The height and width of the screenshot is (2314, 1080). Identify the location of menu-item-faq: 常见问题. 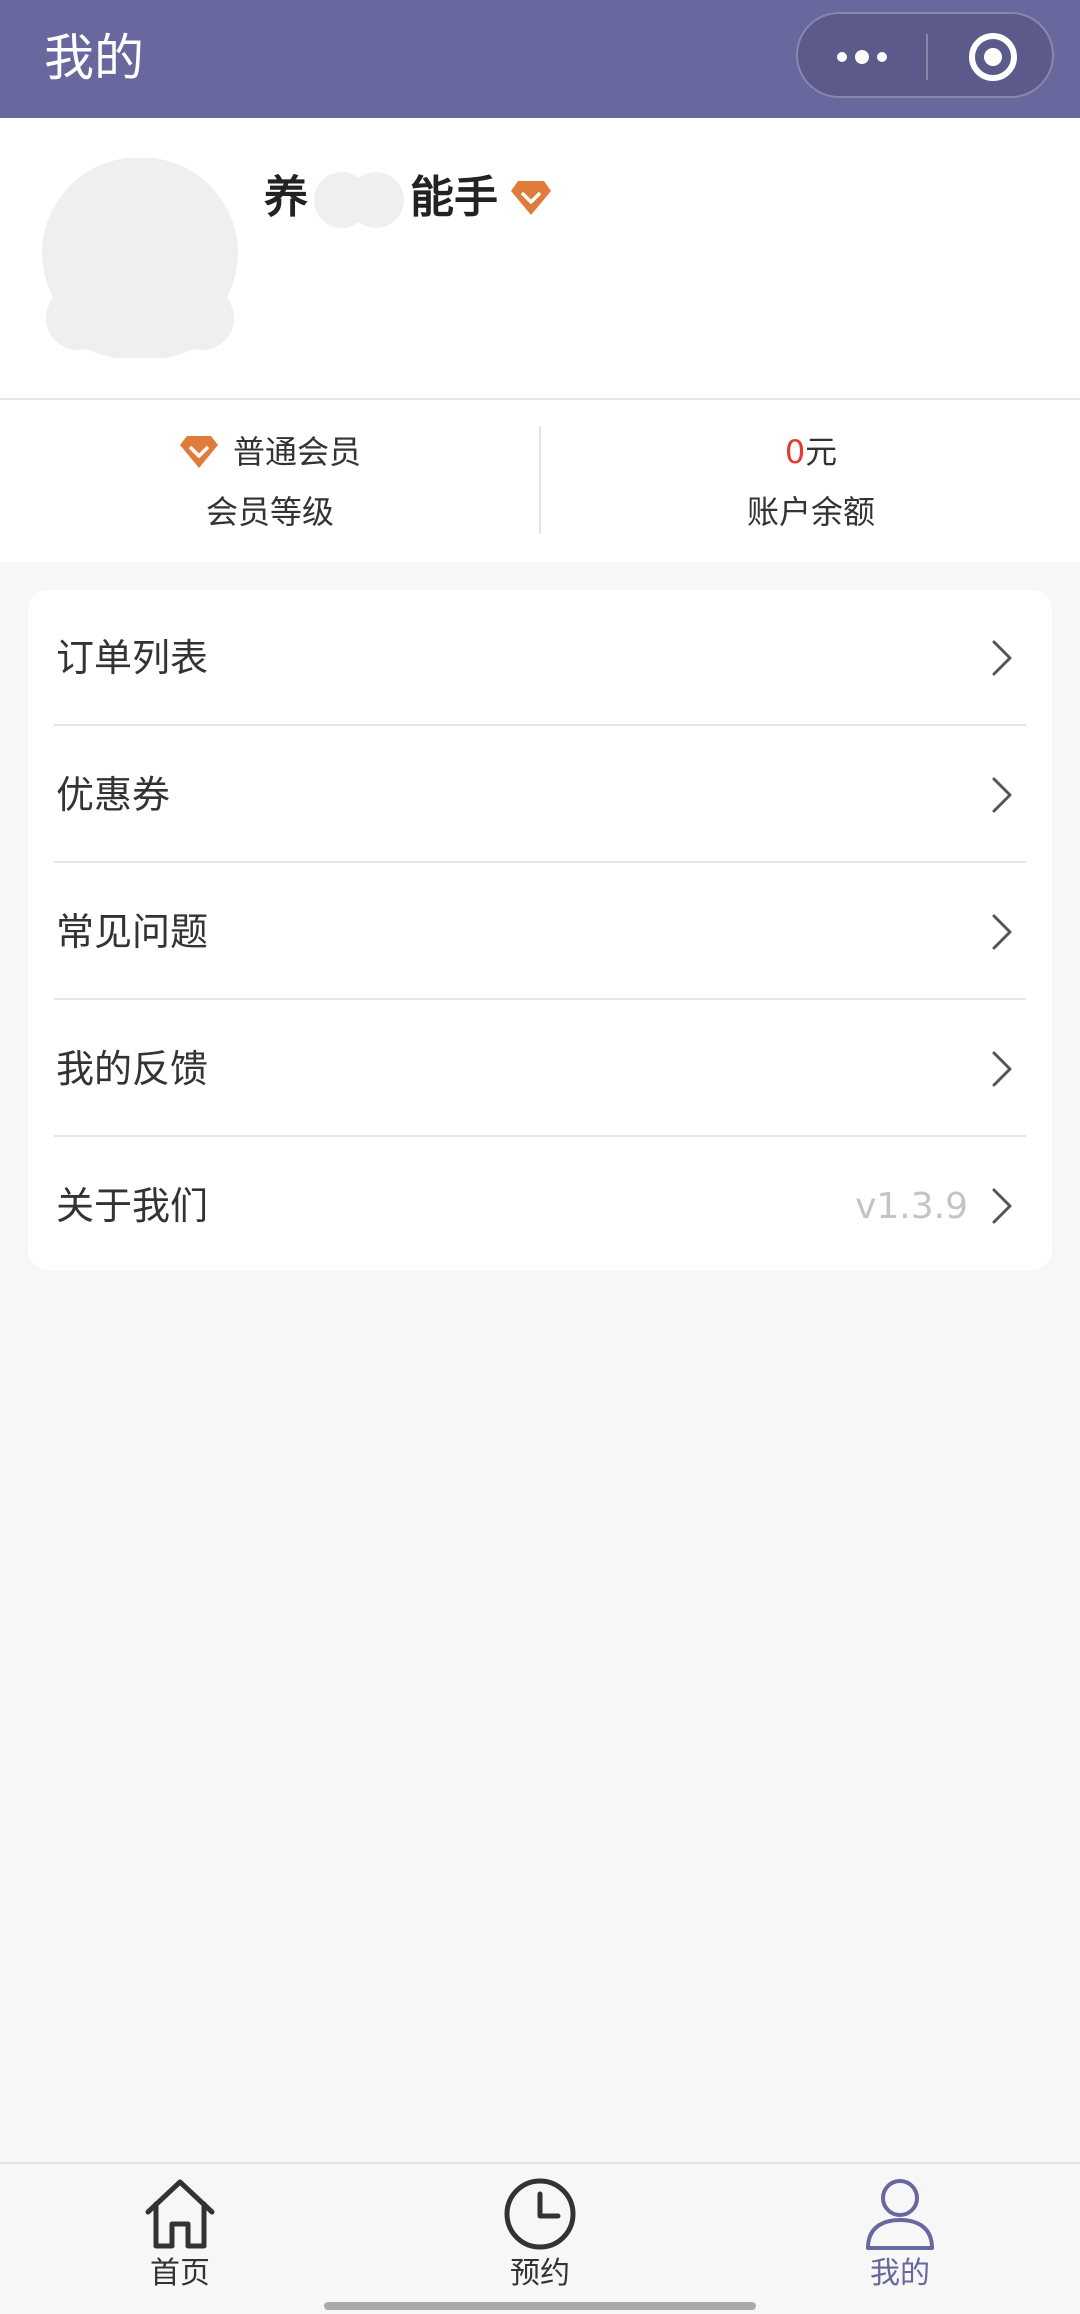
(540, 932).